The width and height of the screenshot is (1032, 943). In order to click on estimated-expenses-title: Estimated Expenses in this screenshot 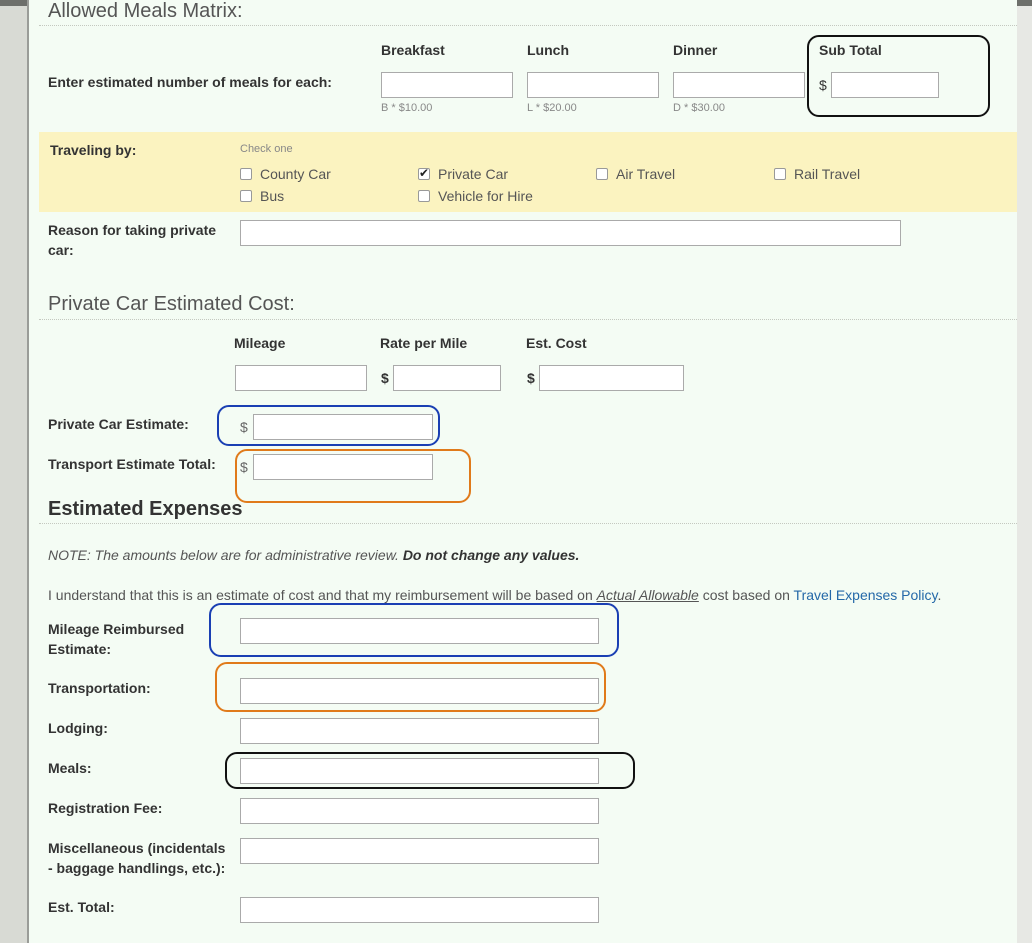, I will do `click(145, 509)`.